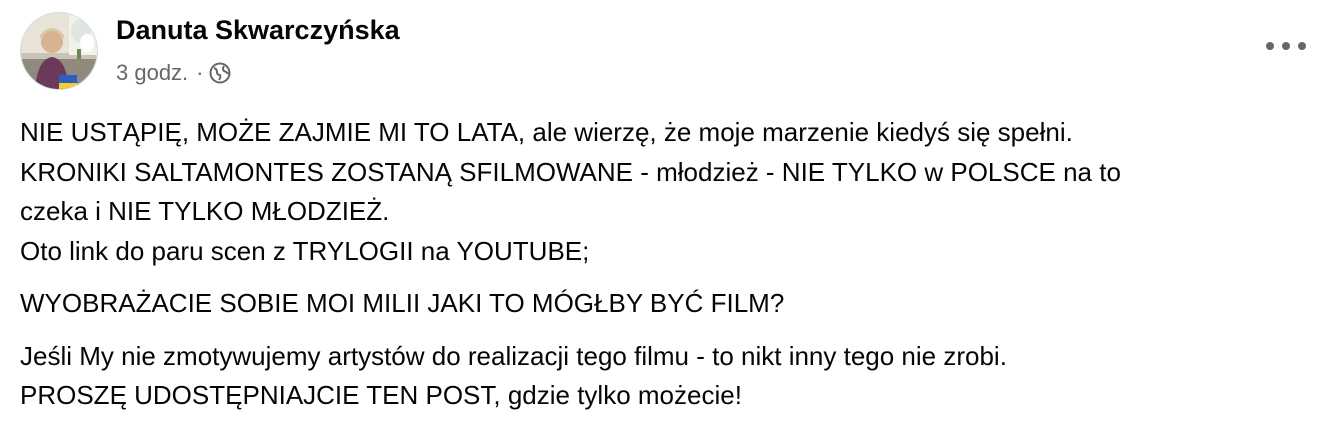 This screenshot has height=430, width=1334. I want to click on author-name: Danuta Skwarczyńska, so click(258, 30).